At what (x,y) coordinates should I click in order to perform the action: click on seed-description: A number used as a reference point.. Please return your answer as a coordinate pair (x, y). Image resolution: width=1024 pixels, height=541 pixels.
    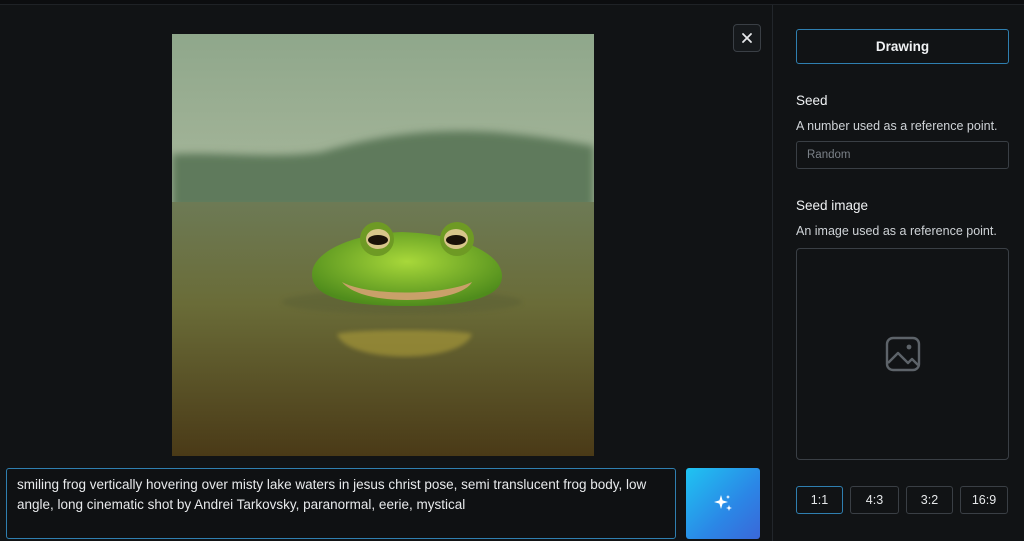
    Looking at the image, I should click on (897, 126).